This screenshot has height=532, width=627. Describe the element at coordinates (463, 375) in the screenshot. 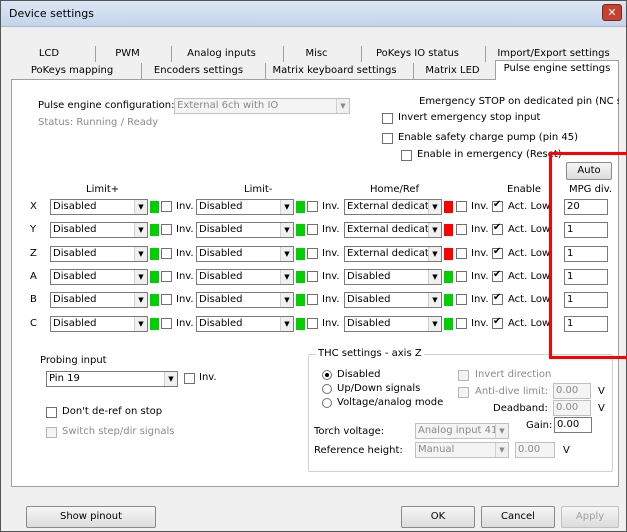

I see `invert-direction-checkbox` at that location.